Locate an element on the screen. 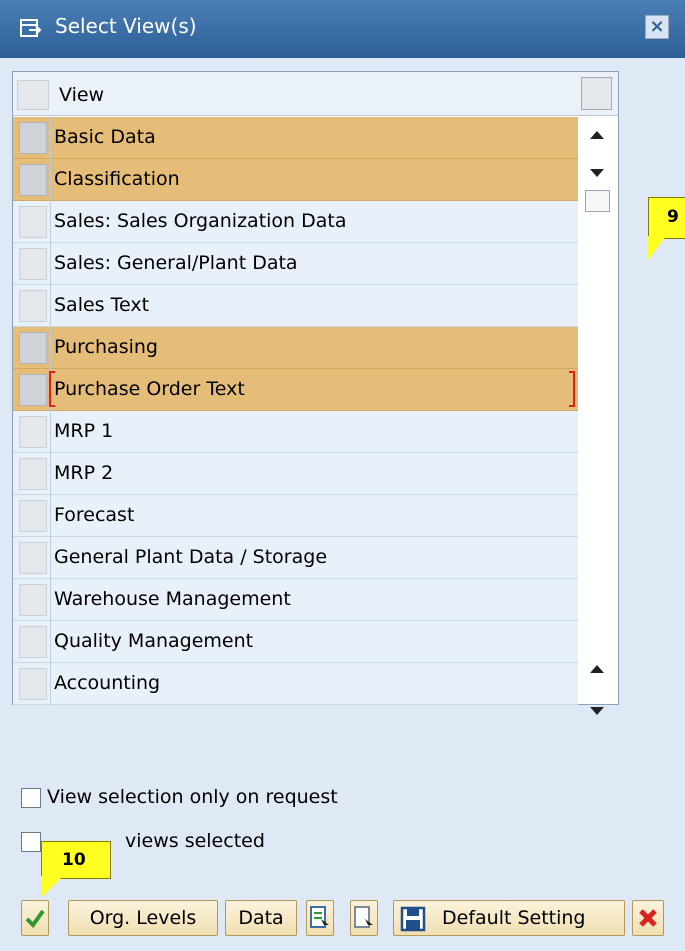  table-row: Sales: General/Plant Data is located at coordinates (295, 264).